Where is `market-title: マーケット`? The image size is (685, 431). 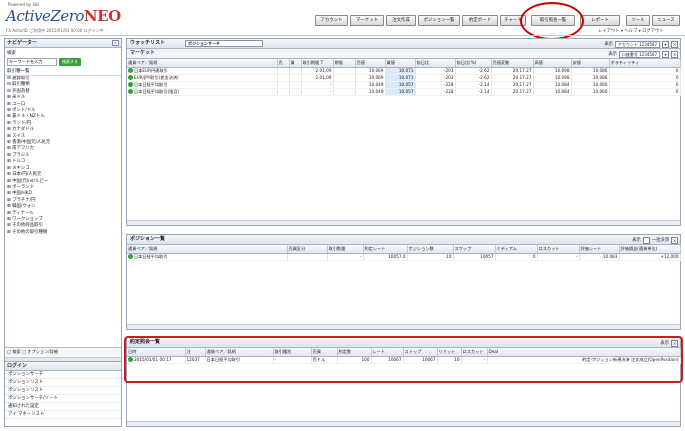 market-title: マーケット is located at coordinates (143, 53).